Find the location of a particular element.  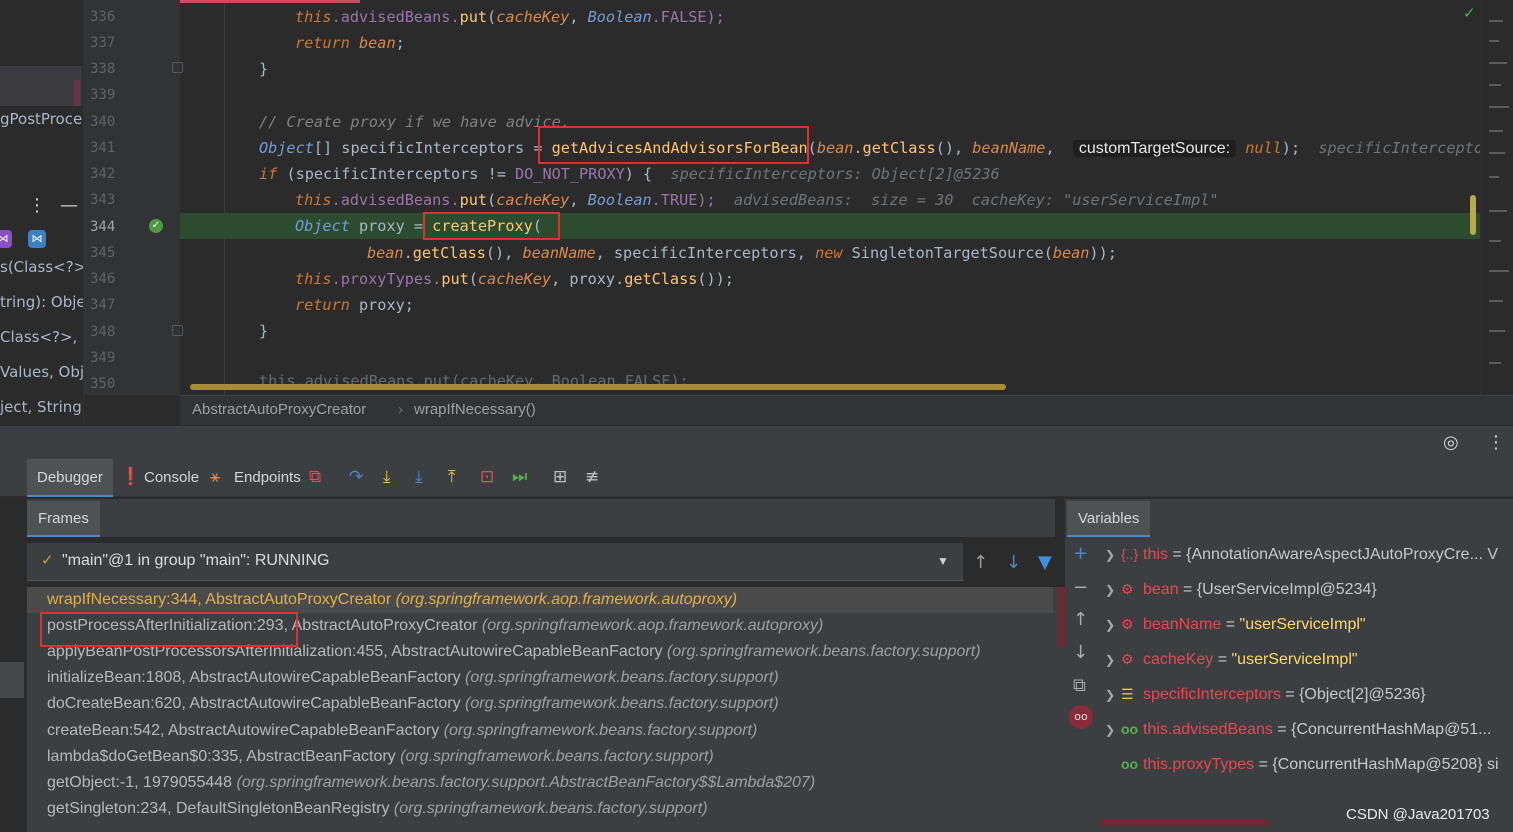

line-number: 341 is located at coordinates (103, 148).